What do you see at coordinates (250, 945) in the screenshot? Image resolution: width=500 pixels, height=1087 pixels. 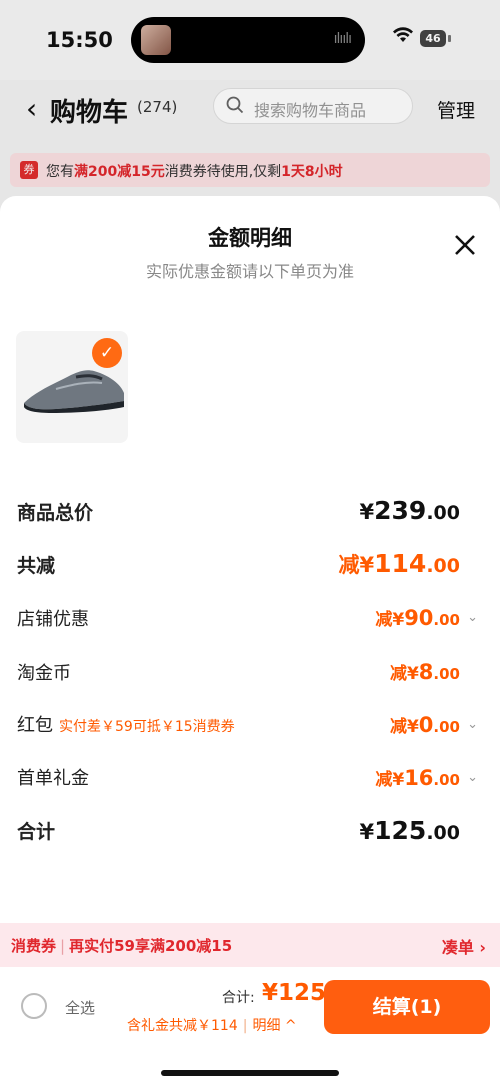 I see `coupon-promo-bar: 消费券 | 再实付59享满200减15 凑单 ›` at bounding box center [250, 945].